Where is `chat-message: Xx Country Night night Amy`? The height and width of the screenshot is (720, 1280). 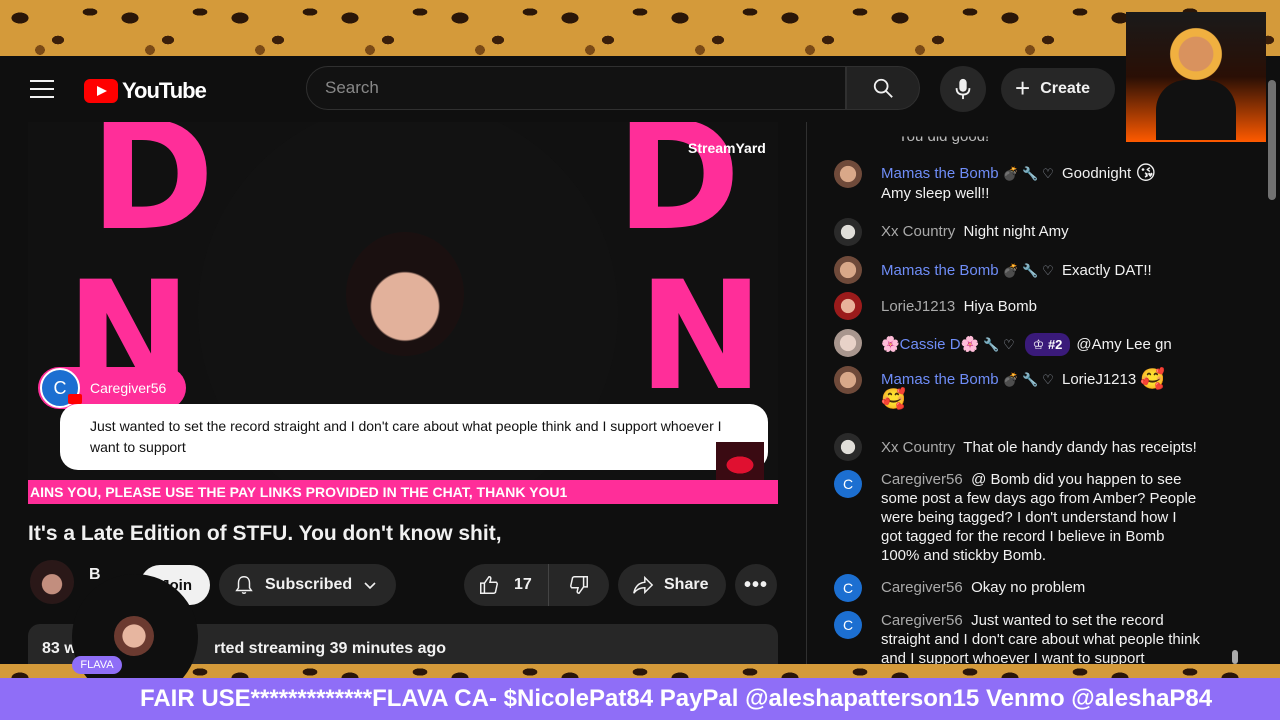
chat-message: Xx Country Night night Amy is located at coordinates (975, 231).